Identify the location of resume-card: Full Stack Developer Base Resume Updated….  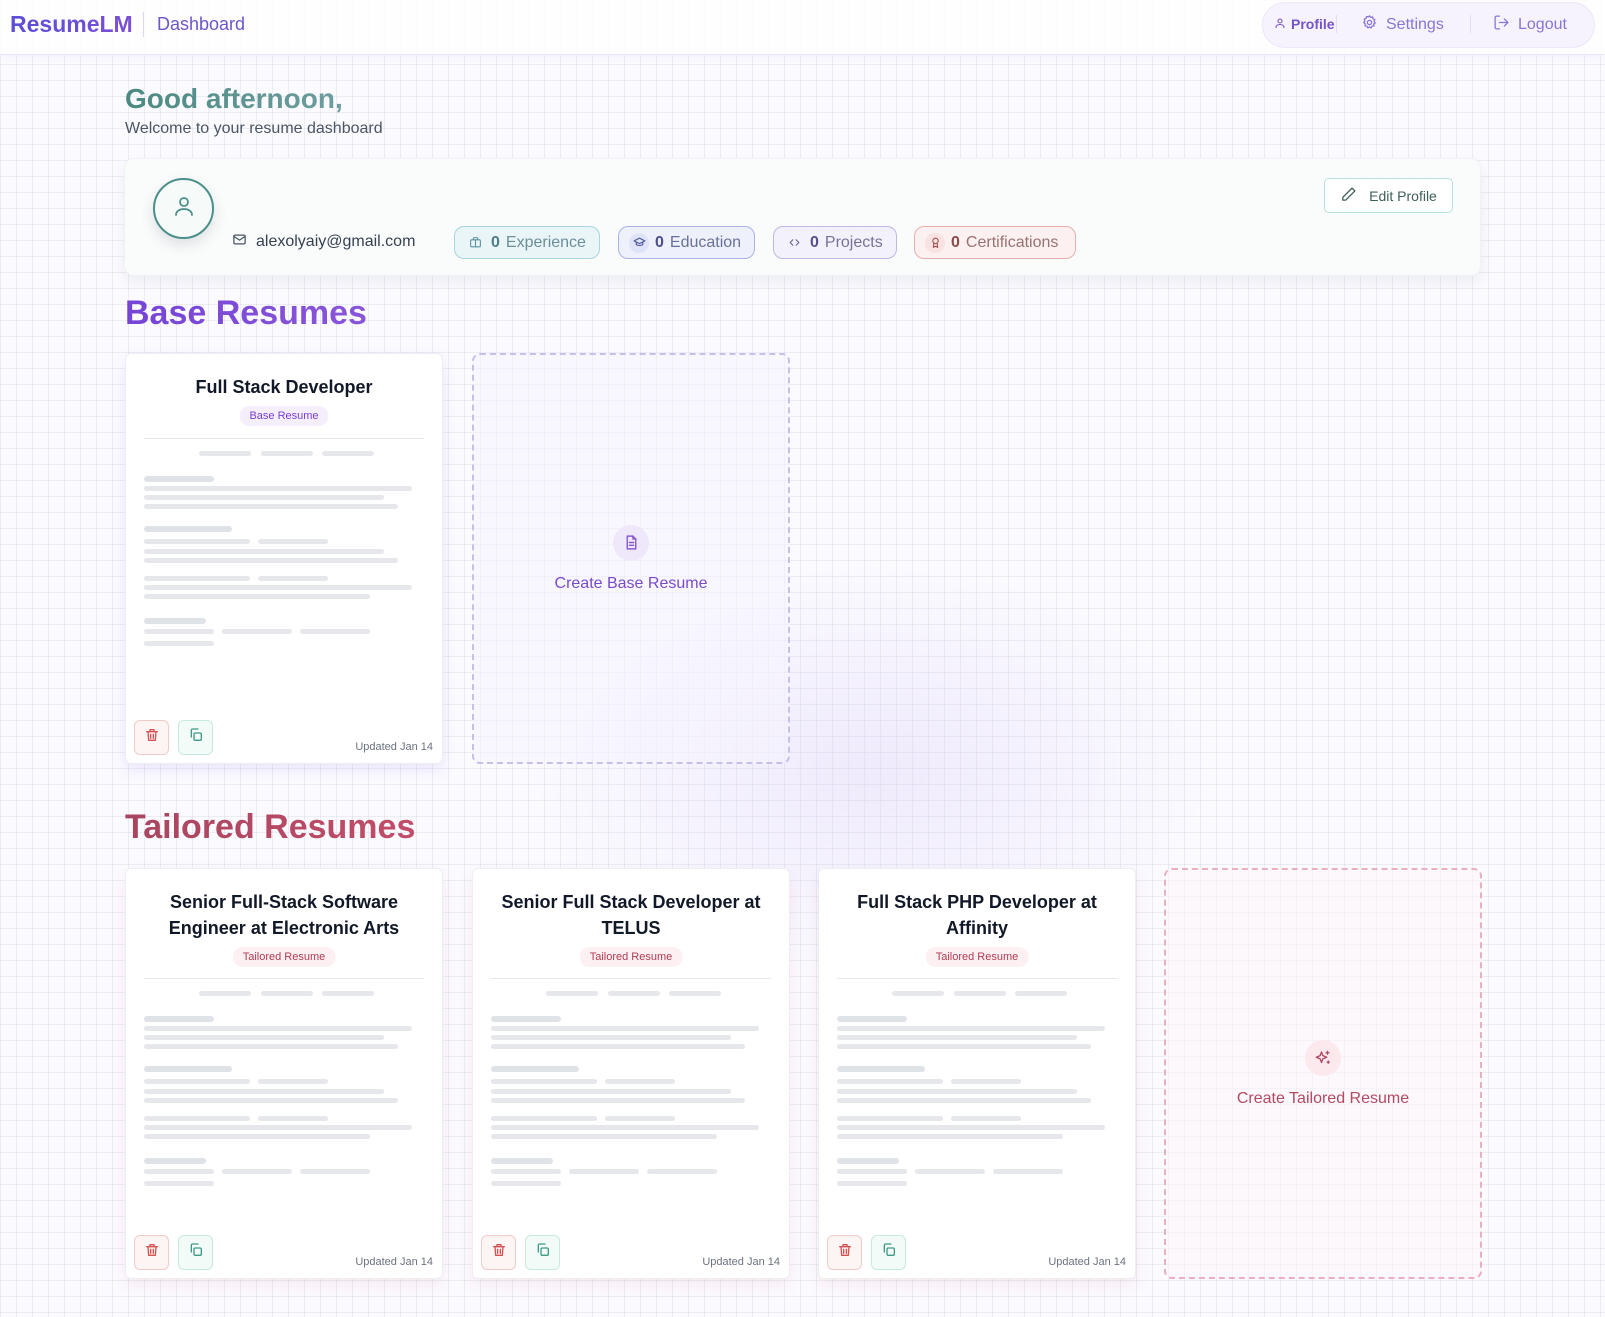
(284, 558).